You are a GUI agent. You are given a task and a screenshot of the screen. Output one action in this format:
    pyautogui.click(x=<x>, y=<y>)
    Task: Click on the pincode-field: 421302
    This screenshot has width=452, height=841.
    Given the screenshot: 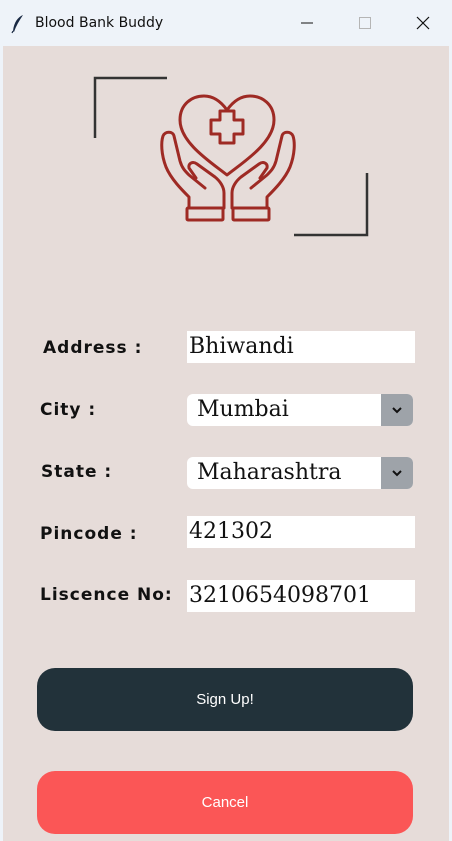 What is the action you would take?
    pyautogui.click(x=301, y=532)
    